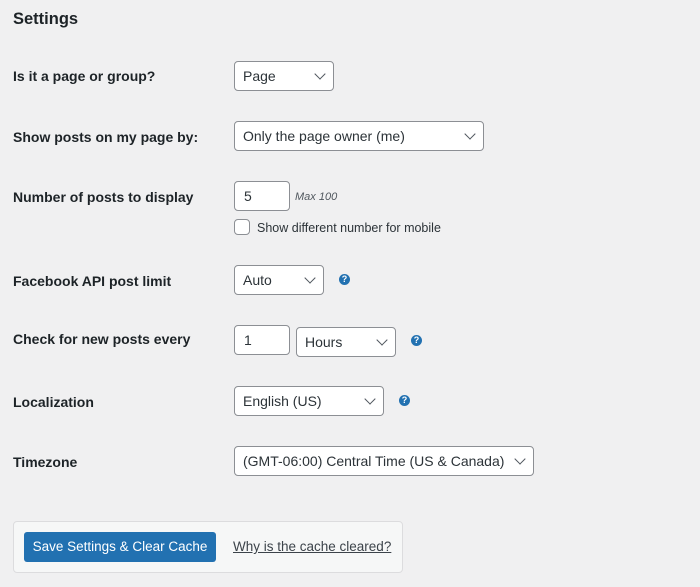 This screenshot has width=700, height=587. I want to click on save-settings-button: Save Settings & Clear Cache, so click(120, 547).